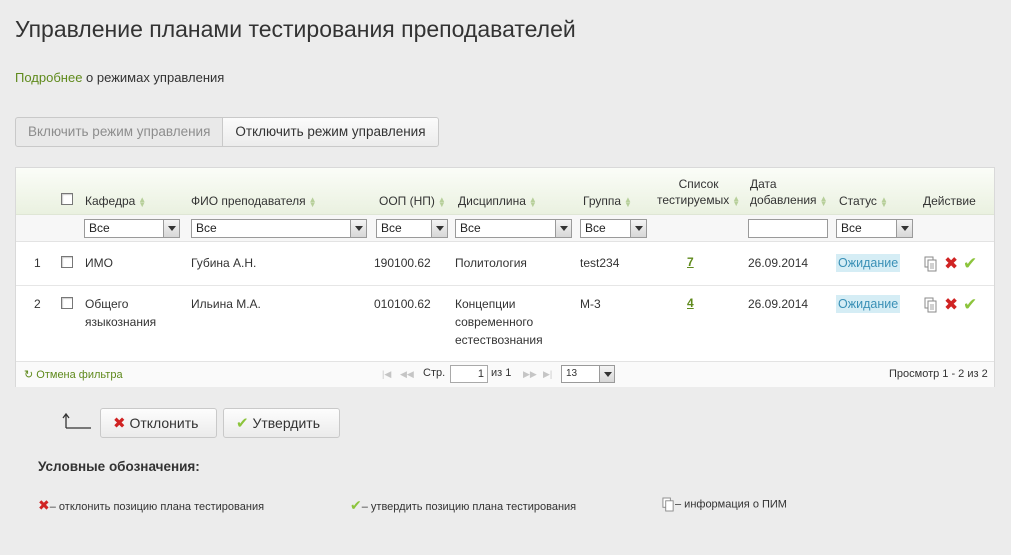 Image resolution: width=1011 pixels, height=555 pixels. I want to click on page-count: из 1, so click(501, 373).